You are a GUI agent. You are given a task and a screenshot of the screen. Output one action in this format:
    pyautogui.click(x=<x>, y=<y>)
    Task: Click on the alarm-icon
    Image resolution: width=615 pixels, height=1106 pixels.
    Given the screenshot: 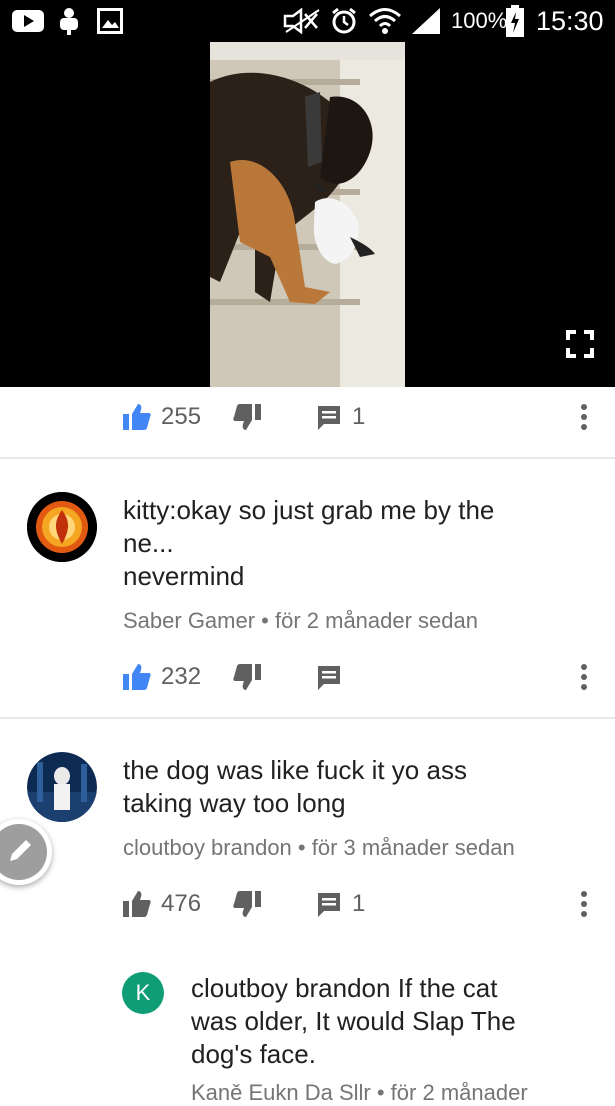 What is the action you would take?
    pyautogui.click(x=344, y=21)
    